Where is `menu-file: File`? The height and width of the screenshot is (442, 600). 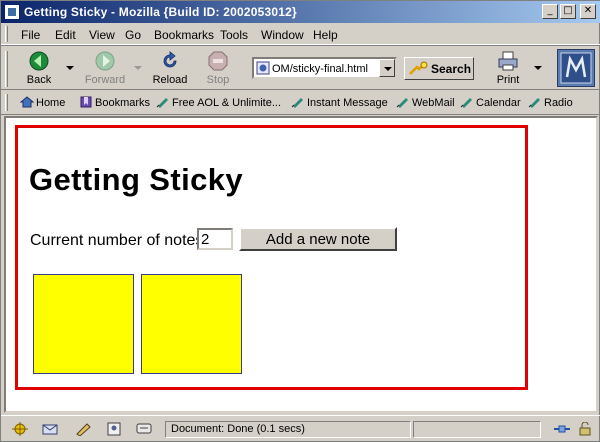
menu-file: File is located at coordinates (30, 35).